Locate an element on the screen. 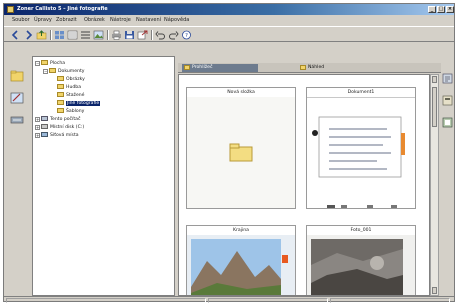 This screenshot has height=305, width=458. thumbnail-document: Dokument1 is located at coordinates (361, 148).